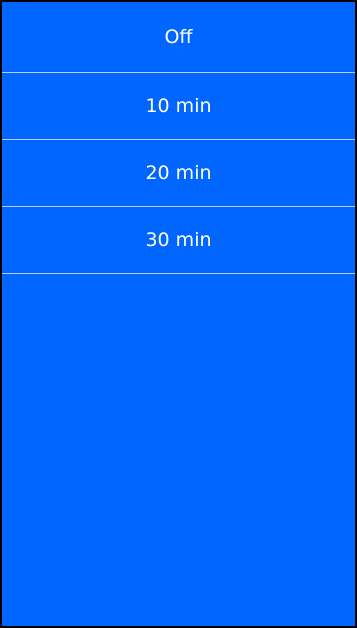  I want to click on option-30-min: 30 min, so click(178, 240).